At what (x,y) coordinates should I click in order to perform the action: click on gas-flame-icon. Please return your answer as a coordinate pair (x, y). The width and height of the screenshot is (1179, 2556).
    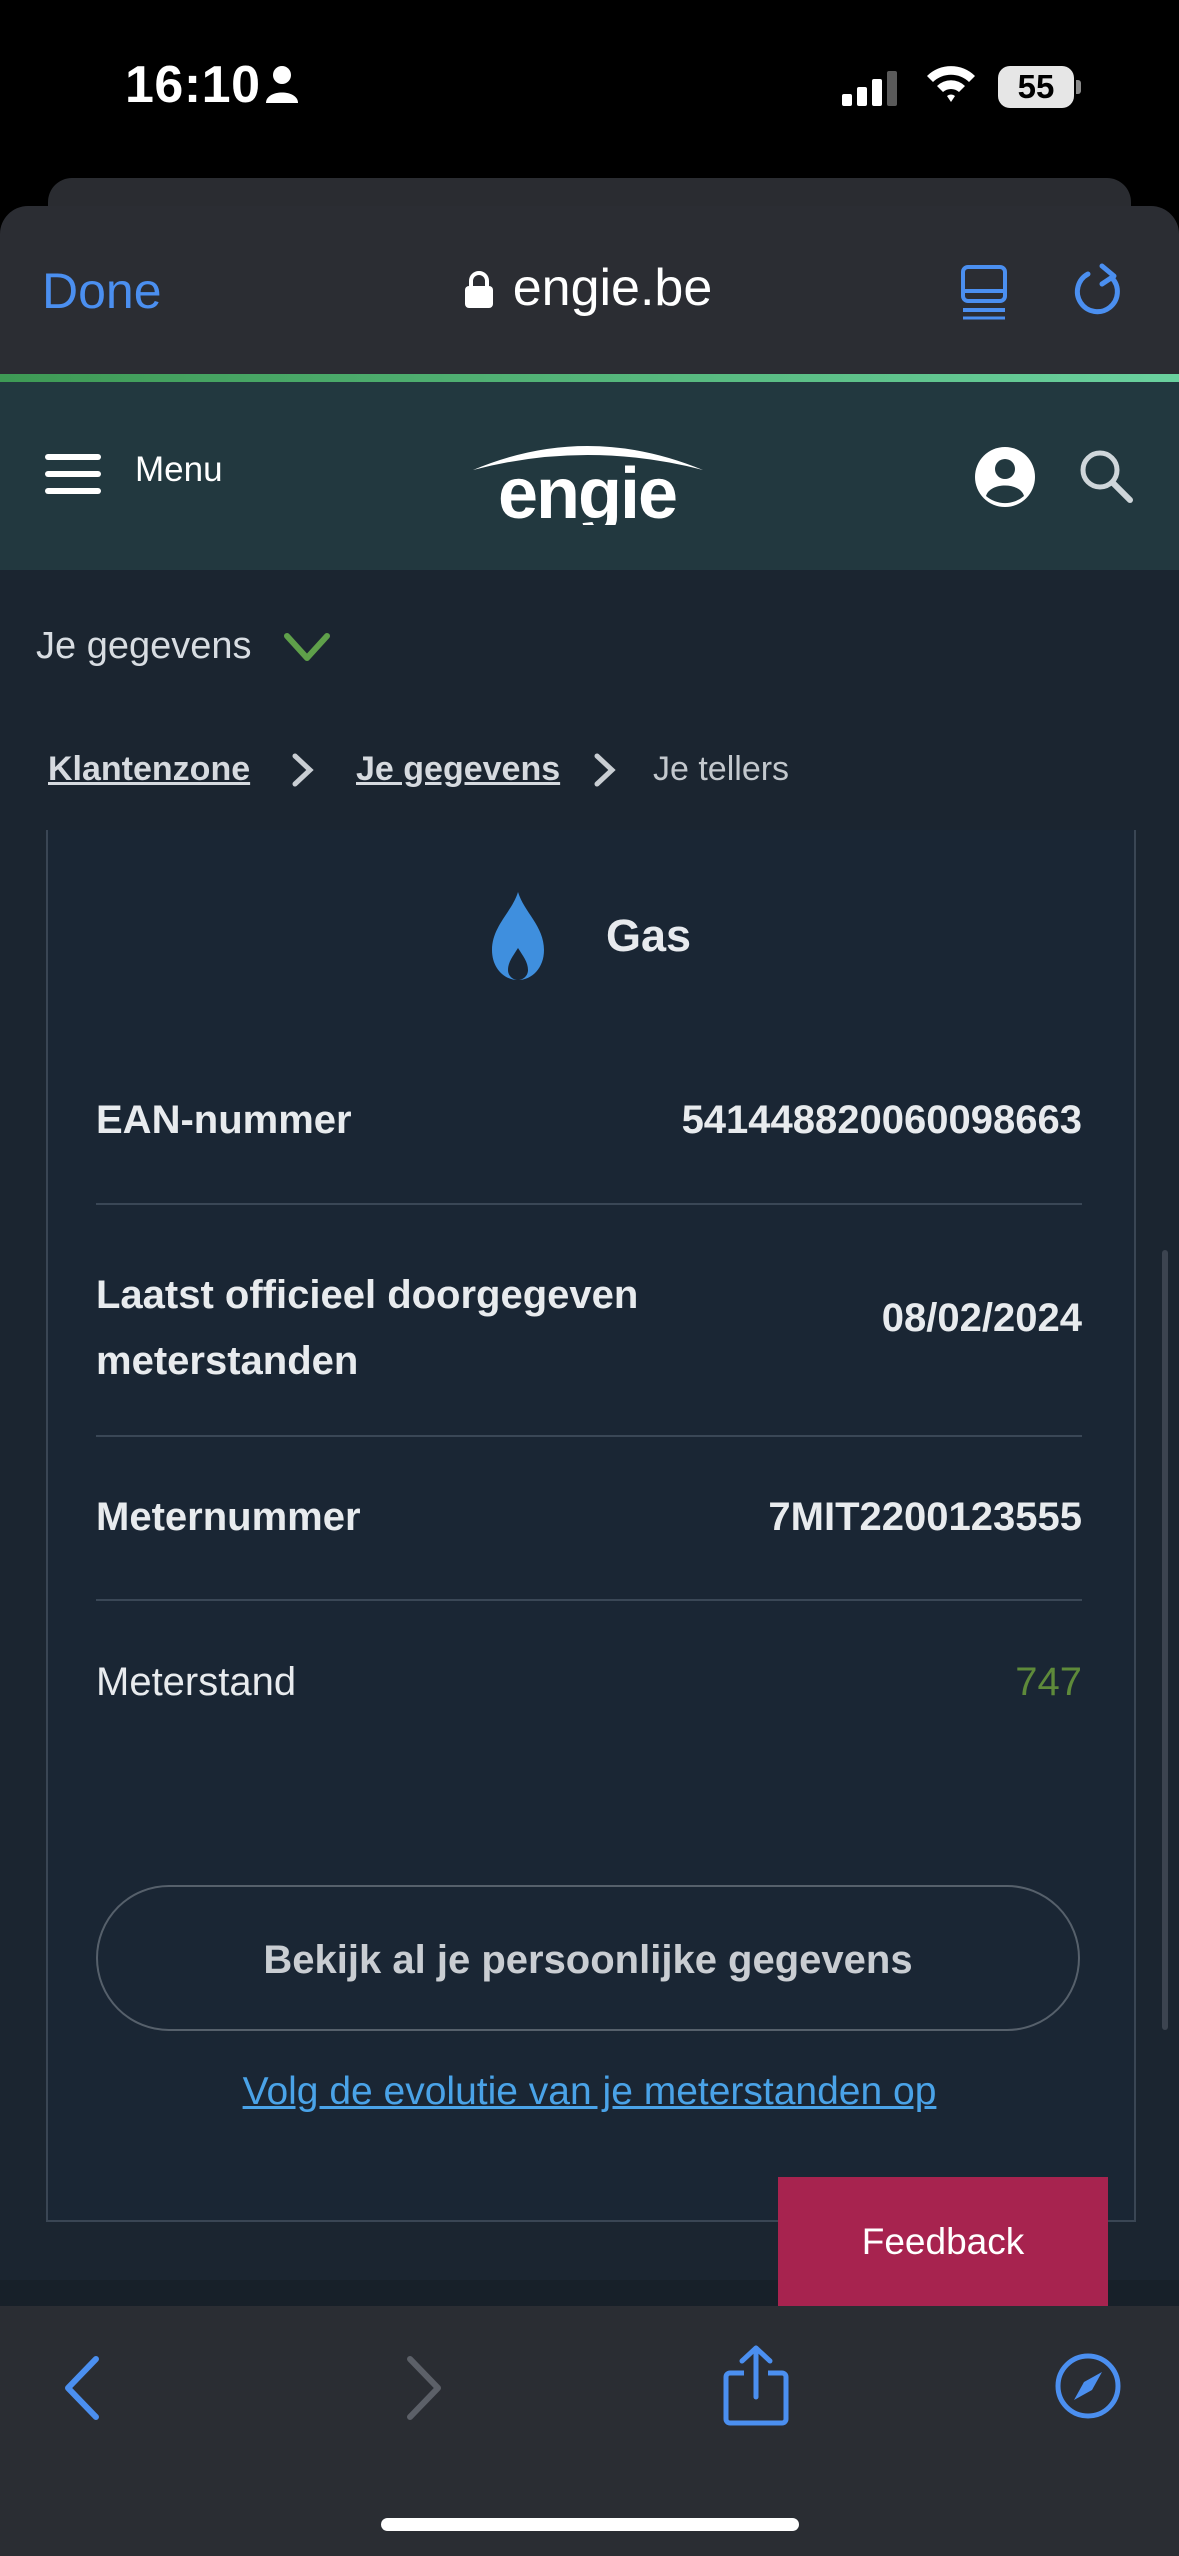
    Looking at the image, I should click on (518, 938).